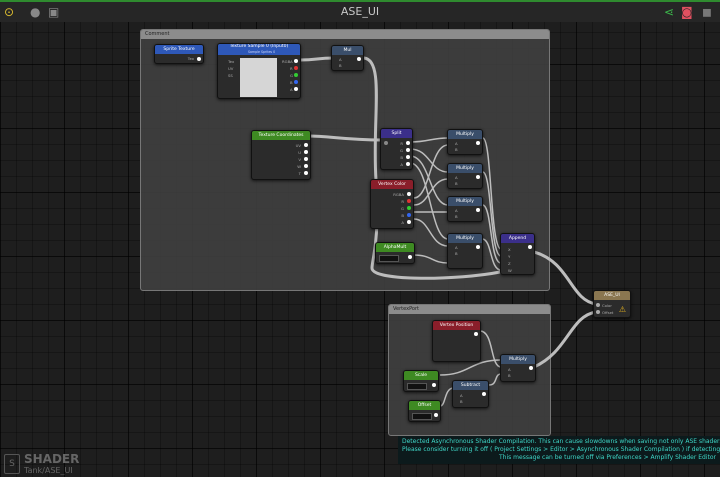 This screenshot has width=720, height=477. I want to click on sprite-texture-port-label: Tex, so click(190, 58).